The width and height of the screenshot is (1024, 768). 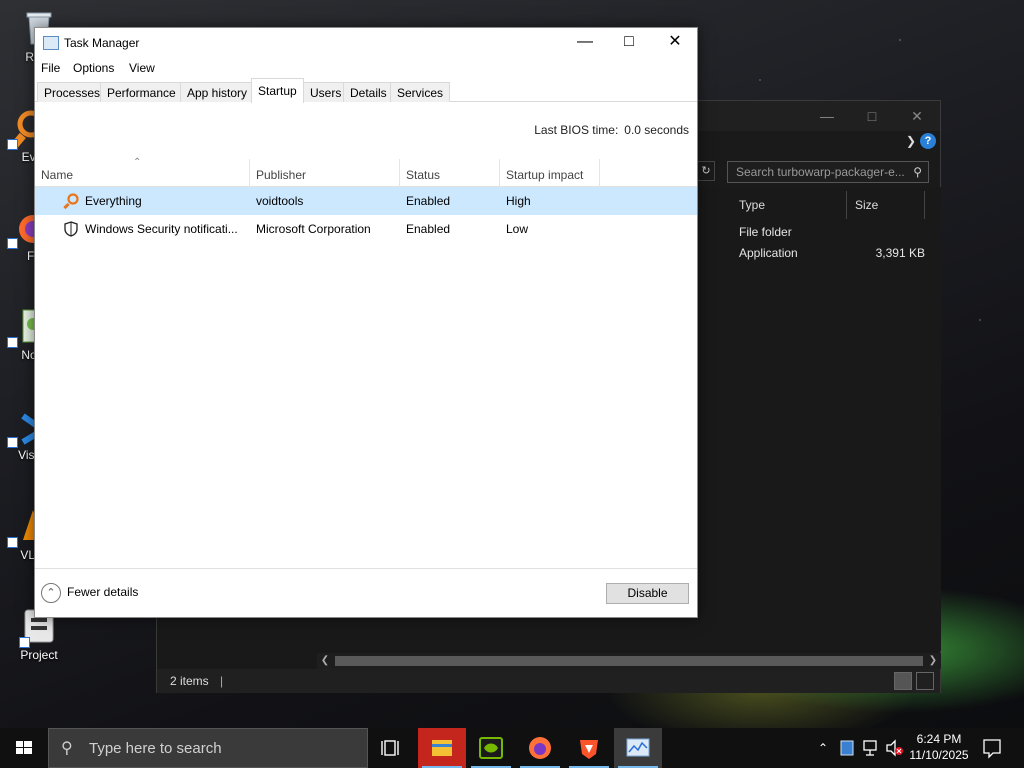 I want to click on taskbar-nvidia, so click(x=491, y=748).